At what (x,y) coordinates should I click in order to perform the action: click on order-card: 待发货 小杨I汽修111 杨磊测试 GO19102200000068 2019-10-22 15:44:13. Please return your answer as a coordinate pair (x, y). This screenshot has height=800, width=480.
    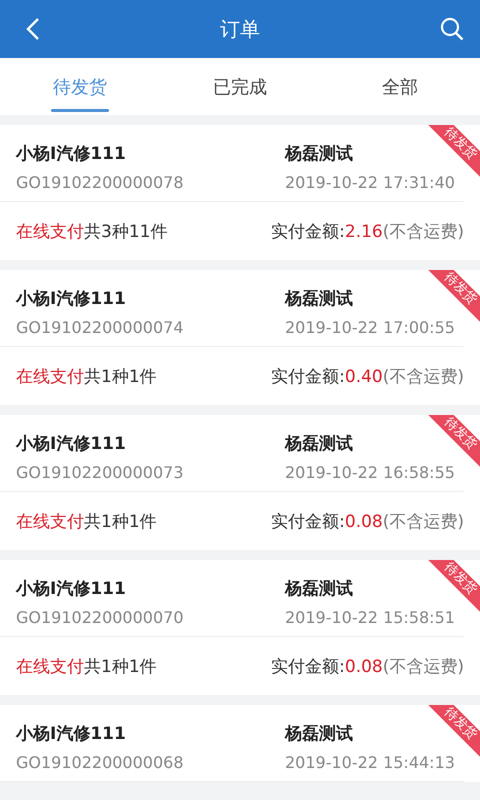
    Looking at the image, I should click on (240, 743).